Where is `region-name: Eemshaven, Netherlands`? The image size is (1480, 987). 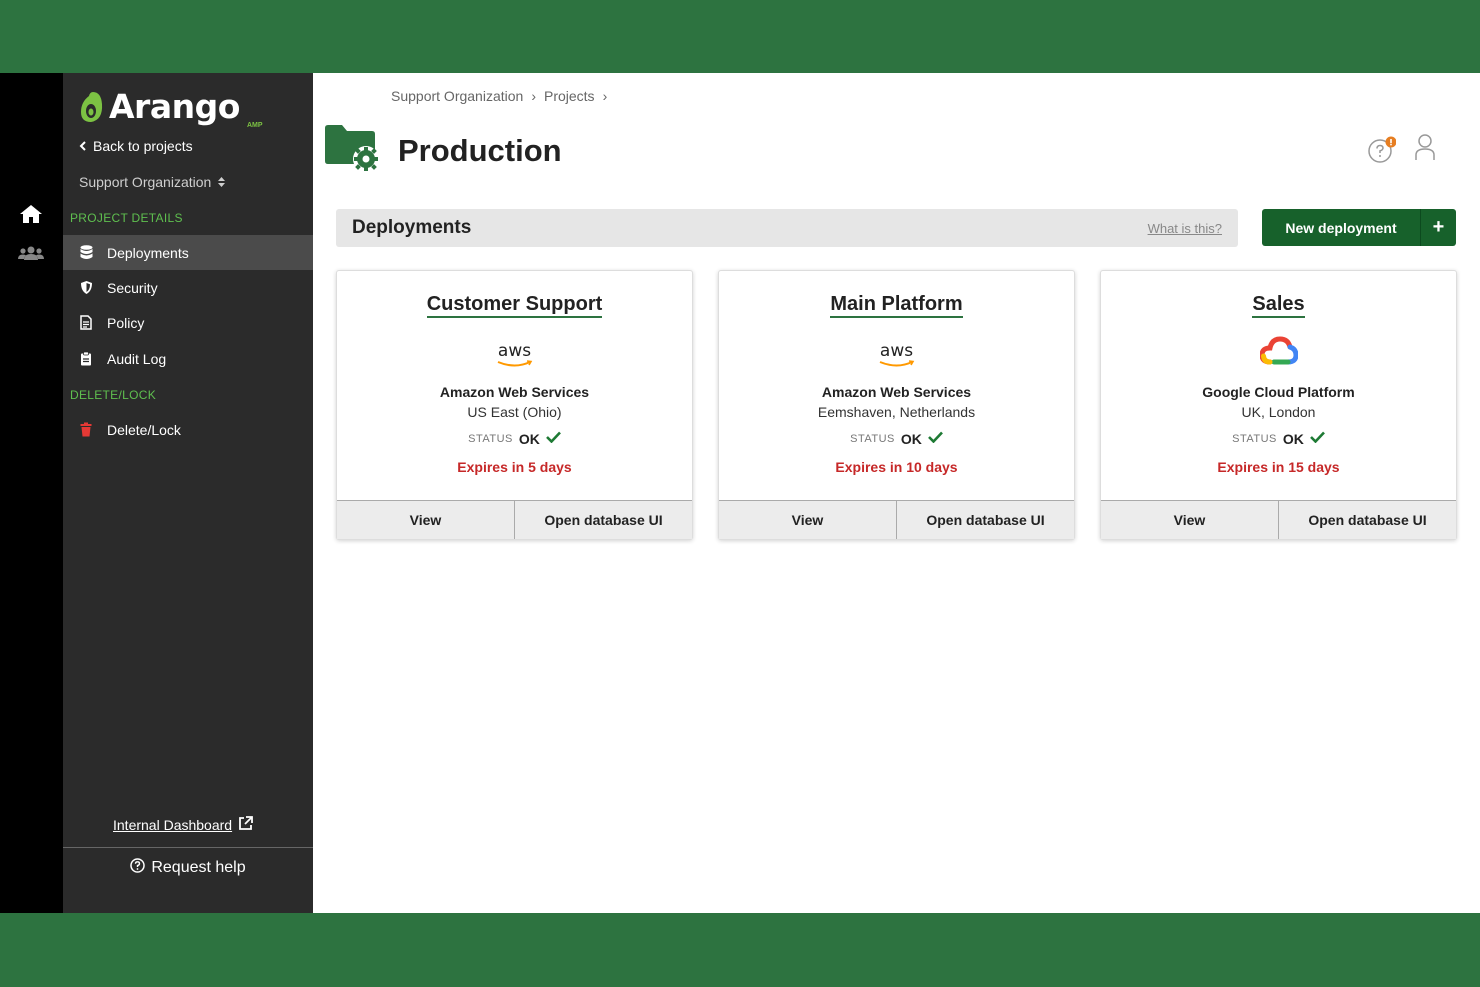
region-name: Eemshaven, Netherlands is located at coordinates (896, 412).